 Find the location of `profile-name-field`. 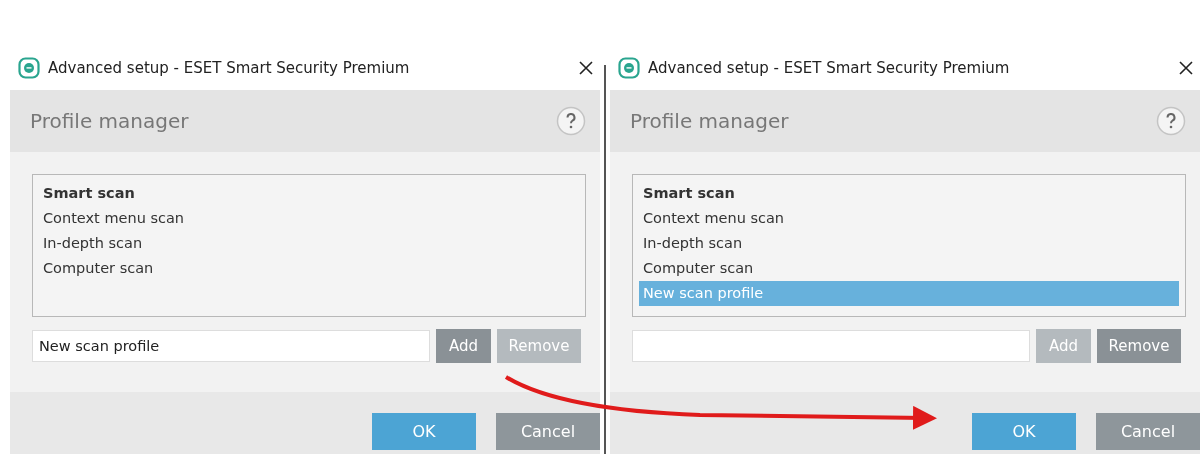

profile-name-field is located at coordinates (831, 346).